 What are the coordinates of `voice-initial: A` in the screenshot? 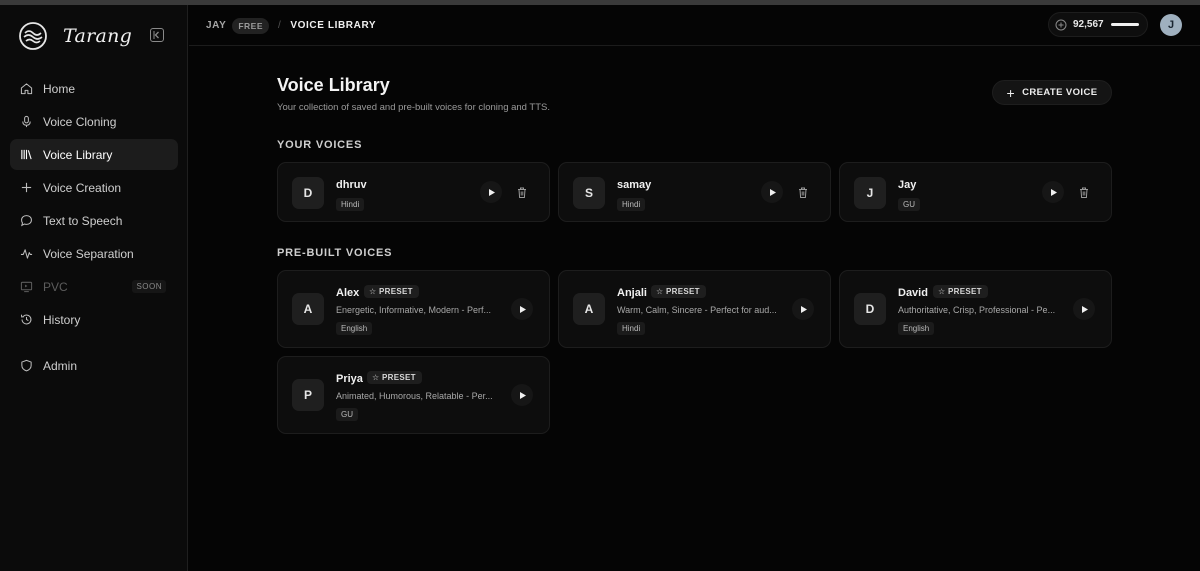 It's located at (308, 309).